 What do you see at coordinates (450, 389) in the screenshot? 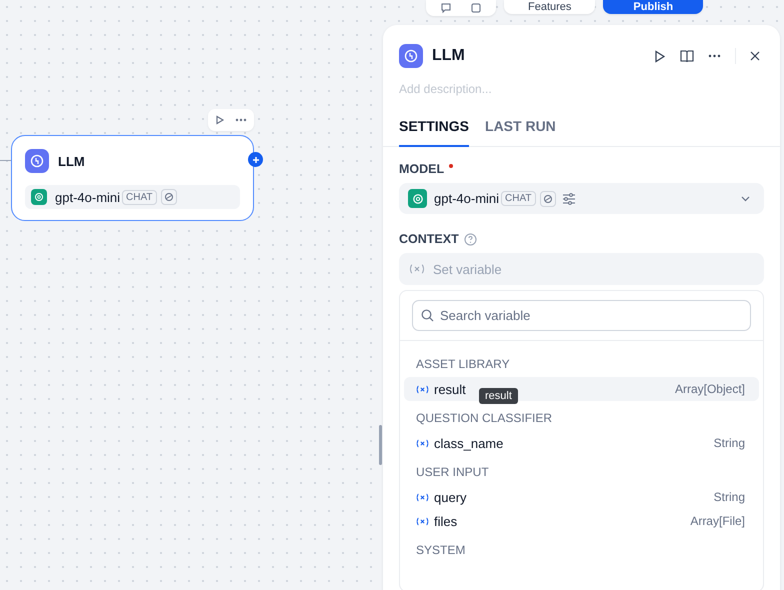
I see `variable-name: result` at bounding box center [450, 389].